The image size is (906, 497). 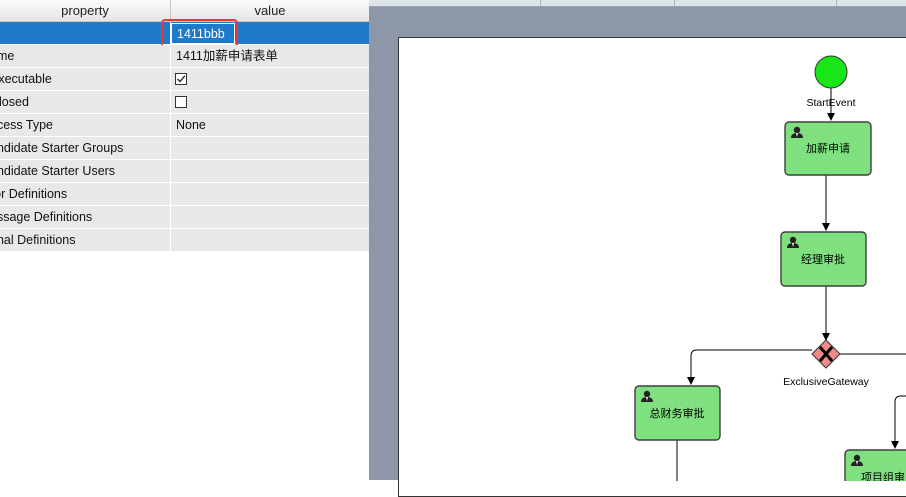 What do you see at coordinates (191, 125) in the screenshot?
I see `property-value: None` at bounding box center [191, 125].